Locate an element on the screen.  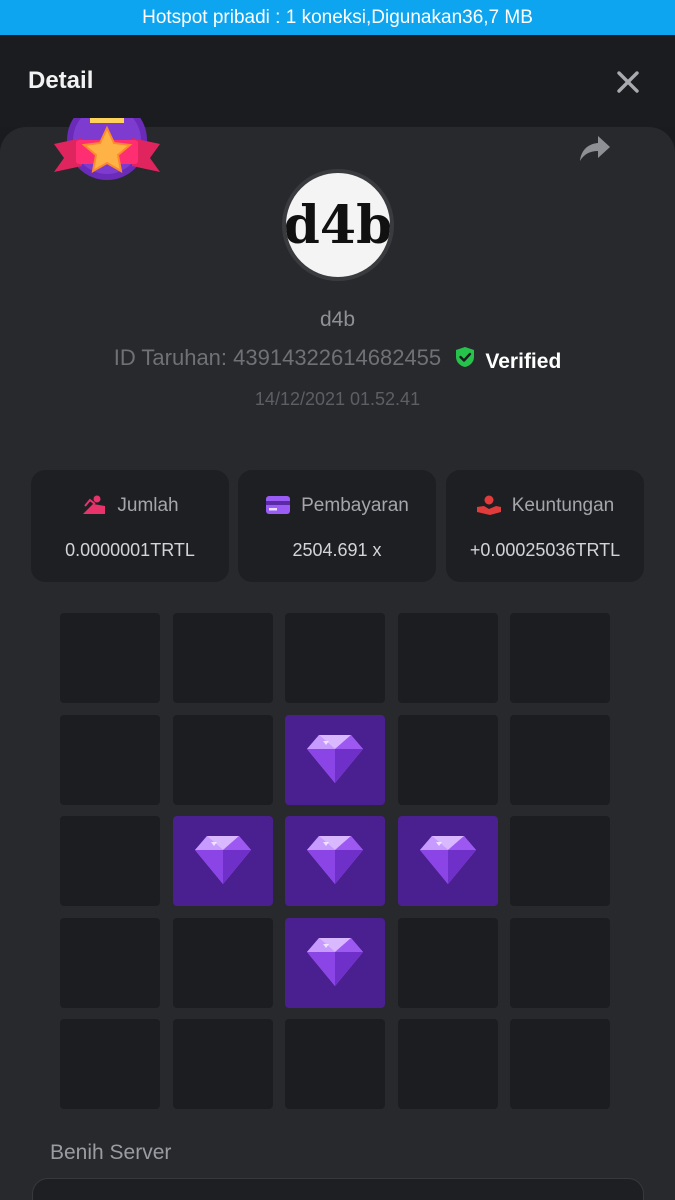
page-title: Detail is located at coordinates (61, 80).